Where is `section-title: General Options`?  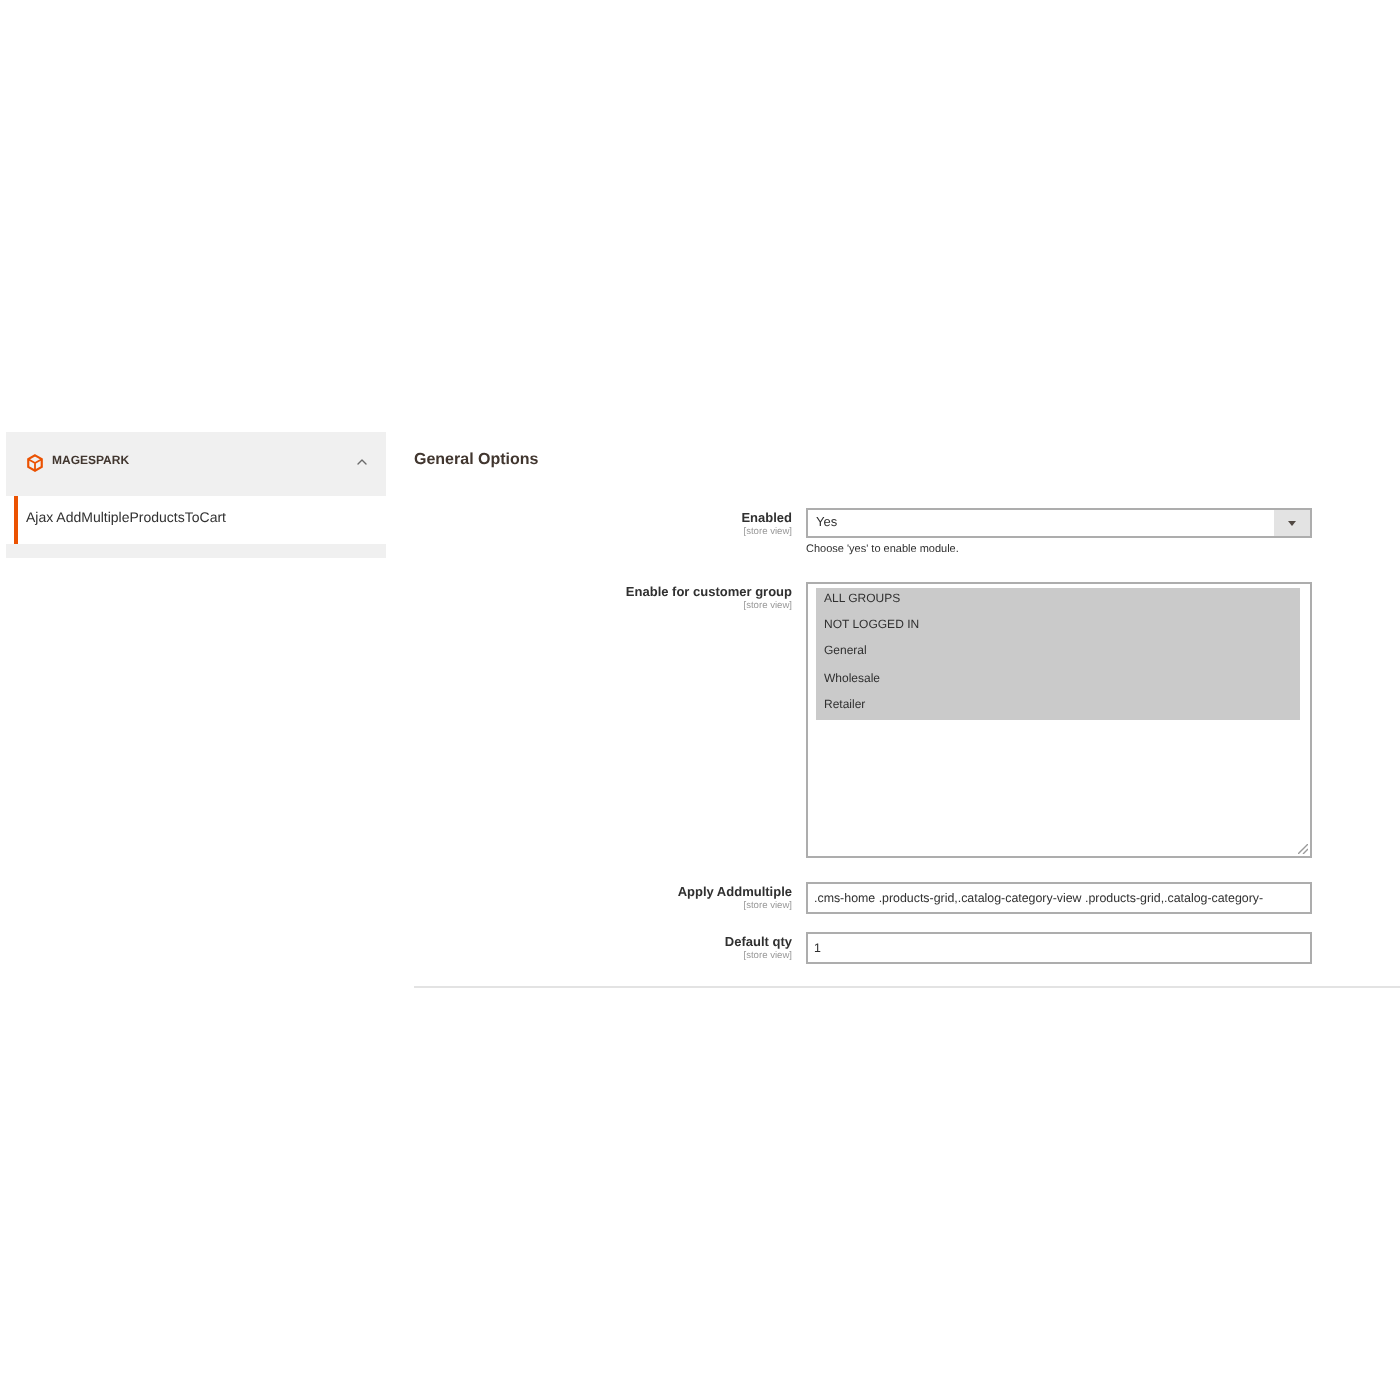 section-title: General Options is located at coordinates (476, 460).